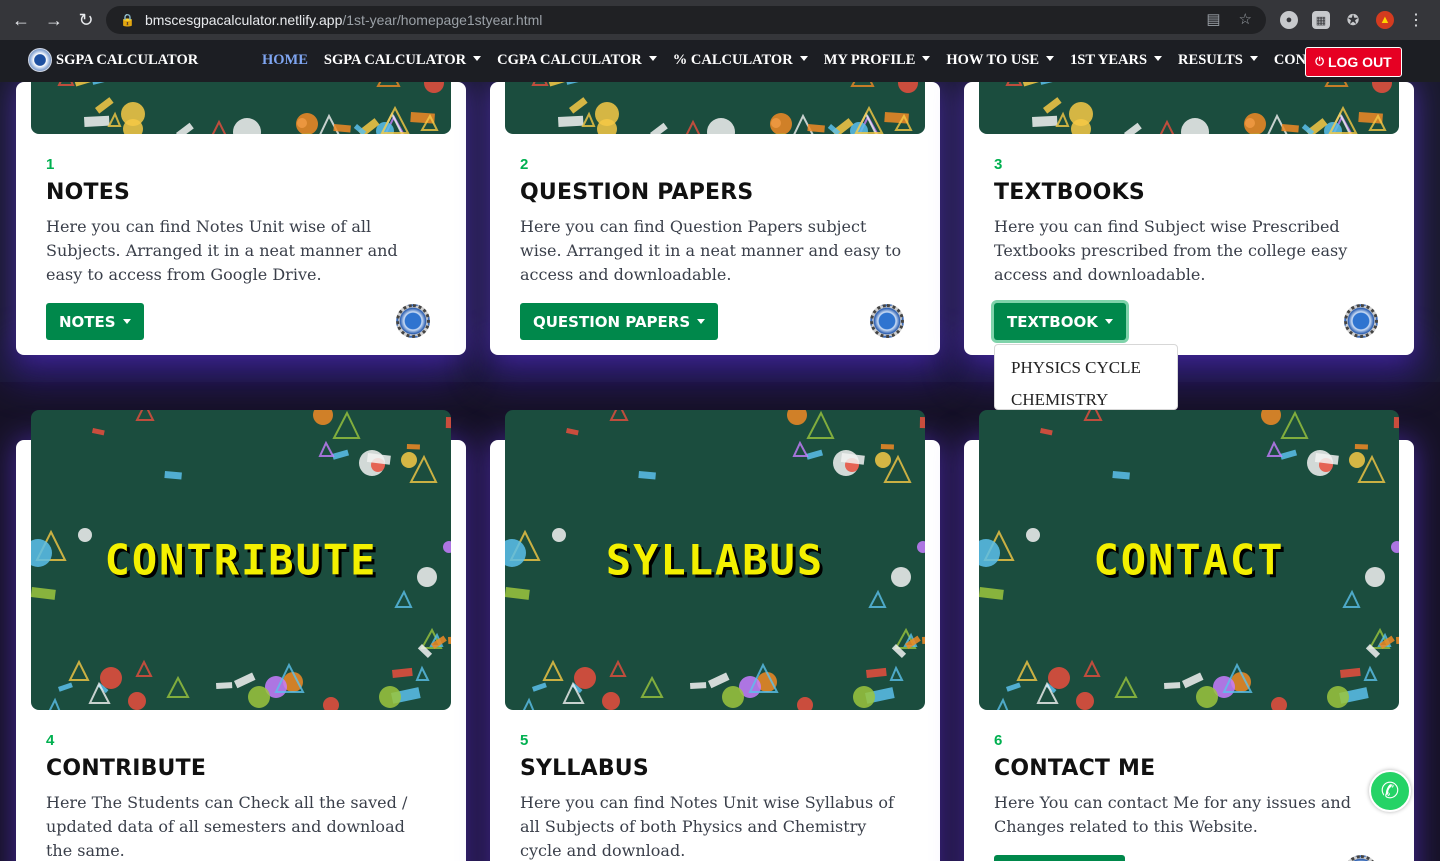  What do you see at coordinates (86, 20) in the screenshot?
I see `reload-icon: ↻` at bounding box center [86, 20].